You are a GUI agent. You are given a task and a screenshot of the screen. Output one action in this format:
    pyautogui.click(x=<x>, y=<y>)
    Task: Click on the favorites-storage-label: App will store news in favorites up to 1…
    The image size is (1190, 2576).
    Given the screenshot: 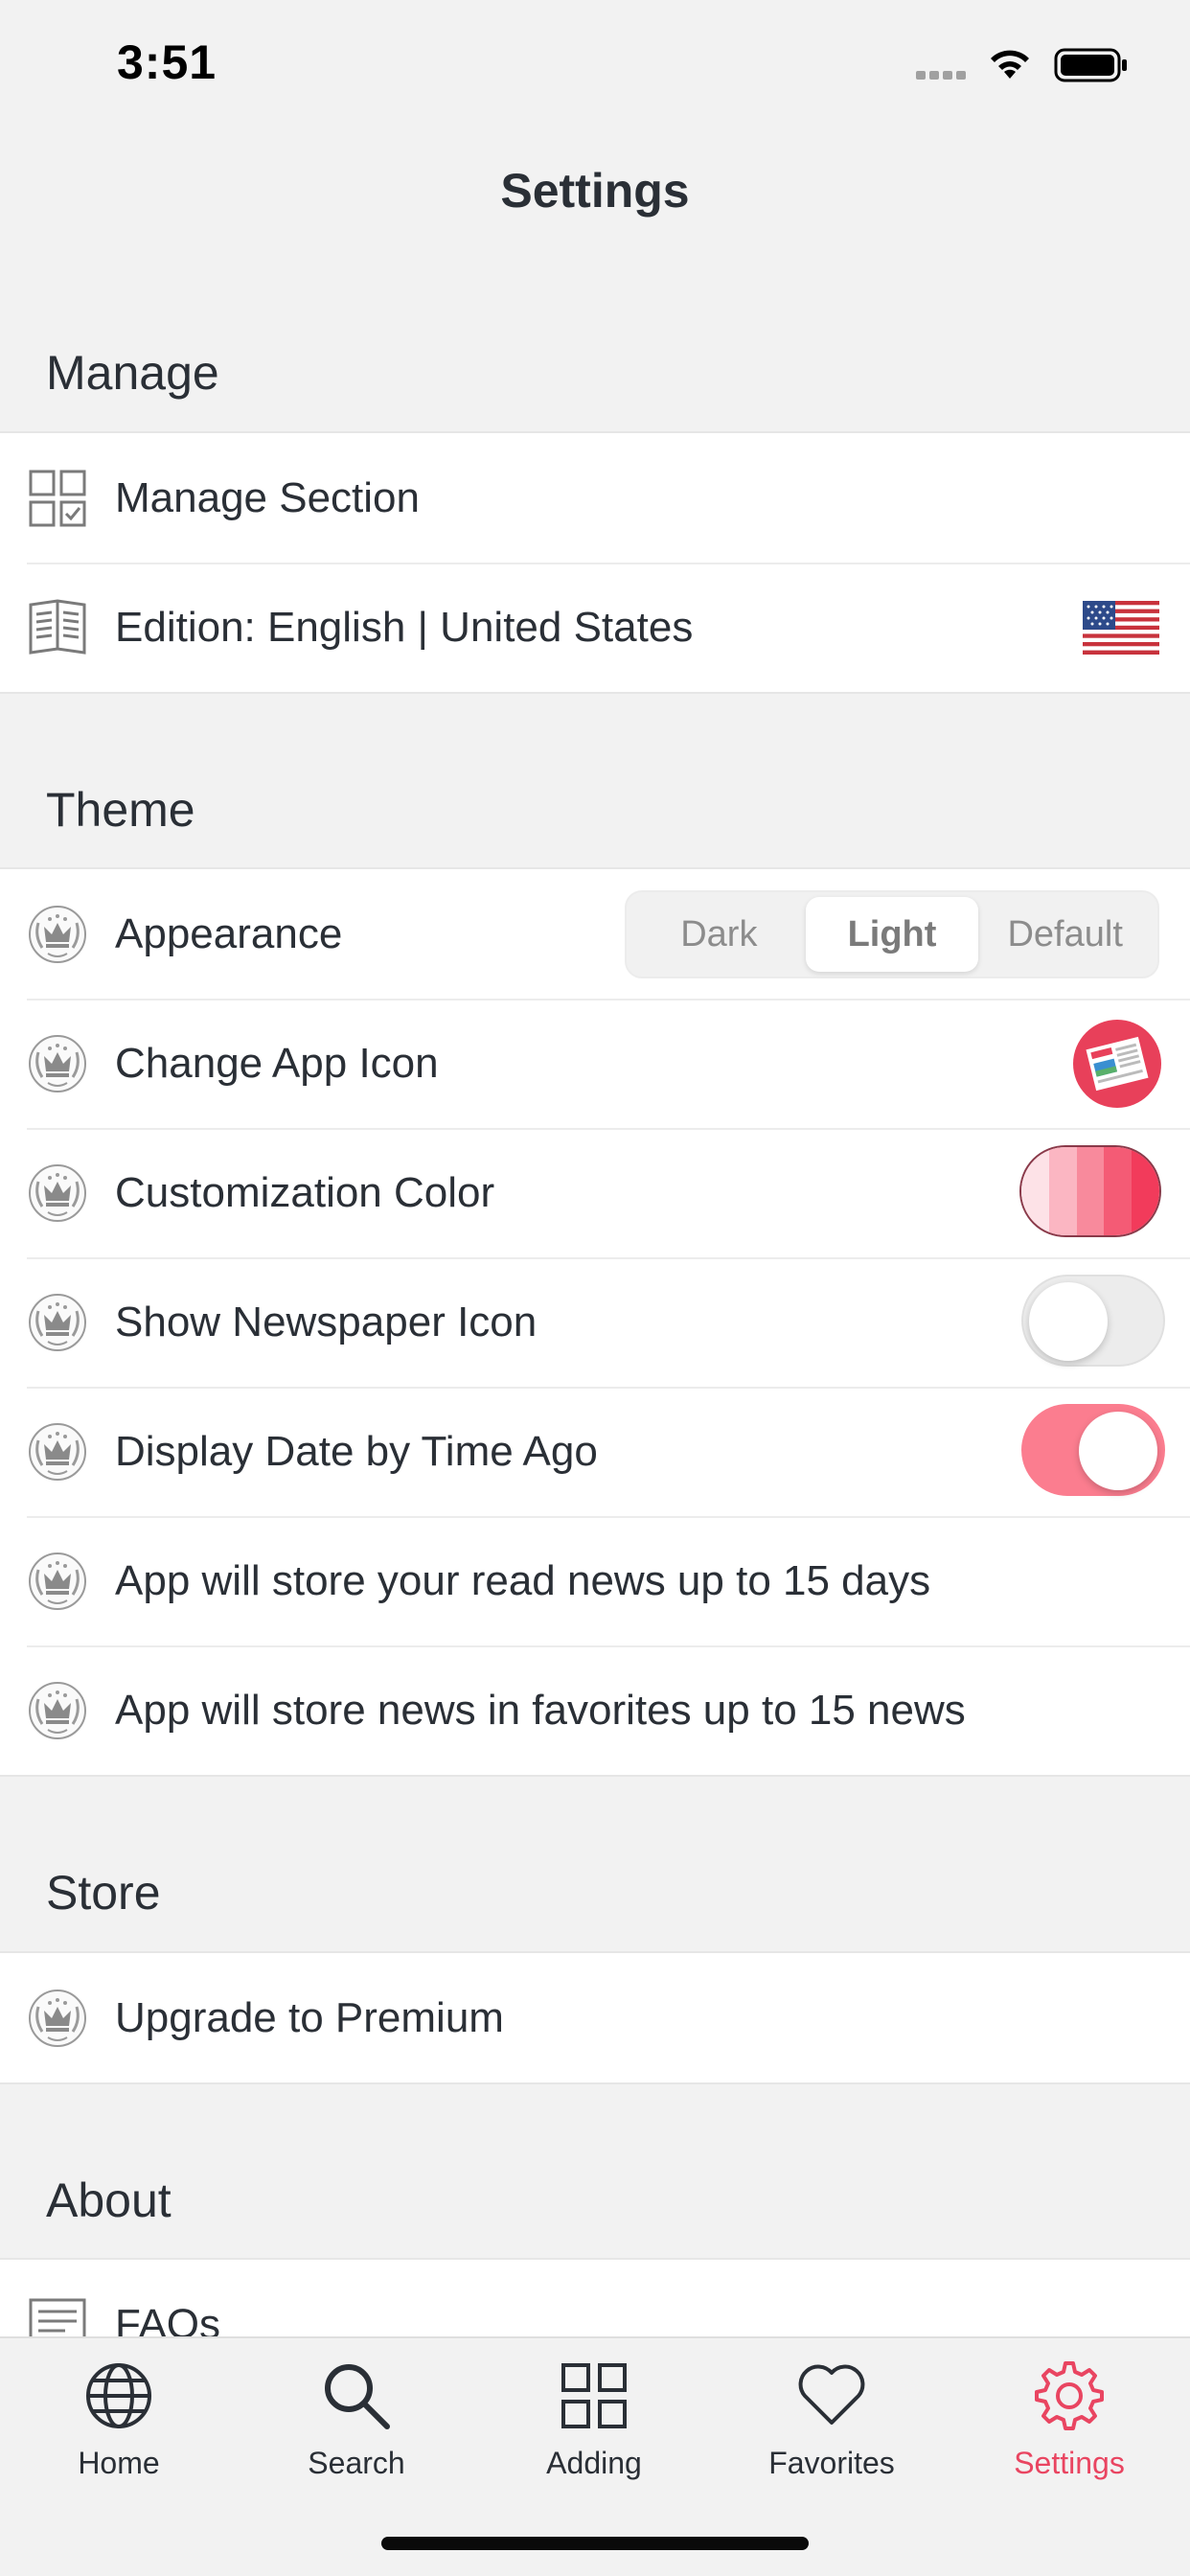 What is the action you would take?
    pyautogui.click(x=541, y=1710)
    